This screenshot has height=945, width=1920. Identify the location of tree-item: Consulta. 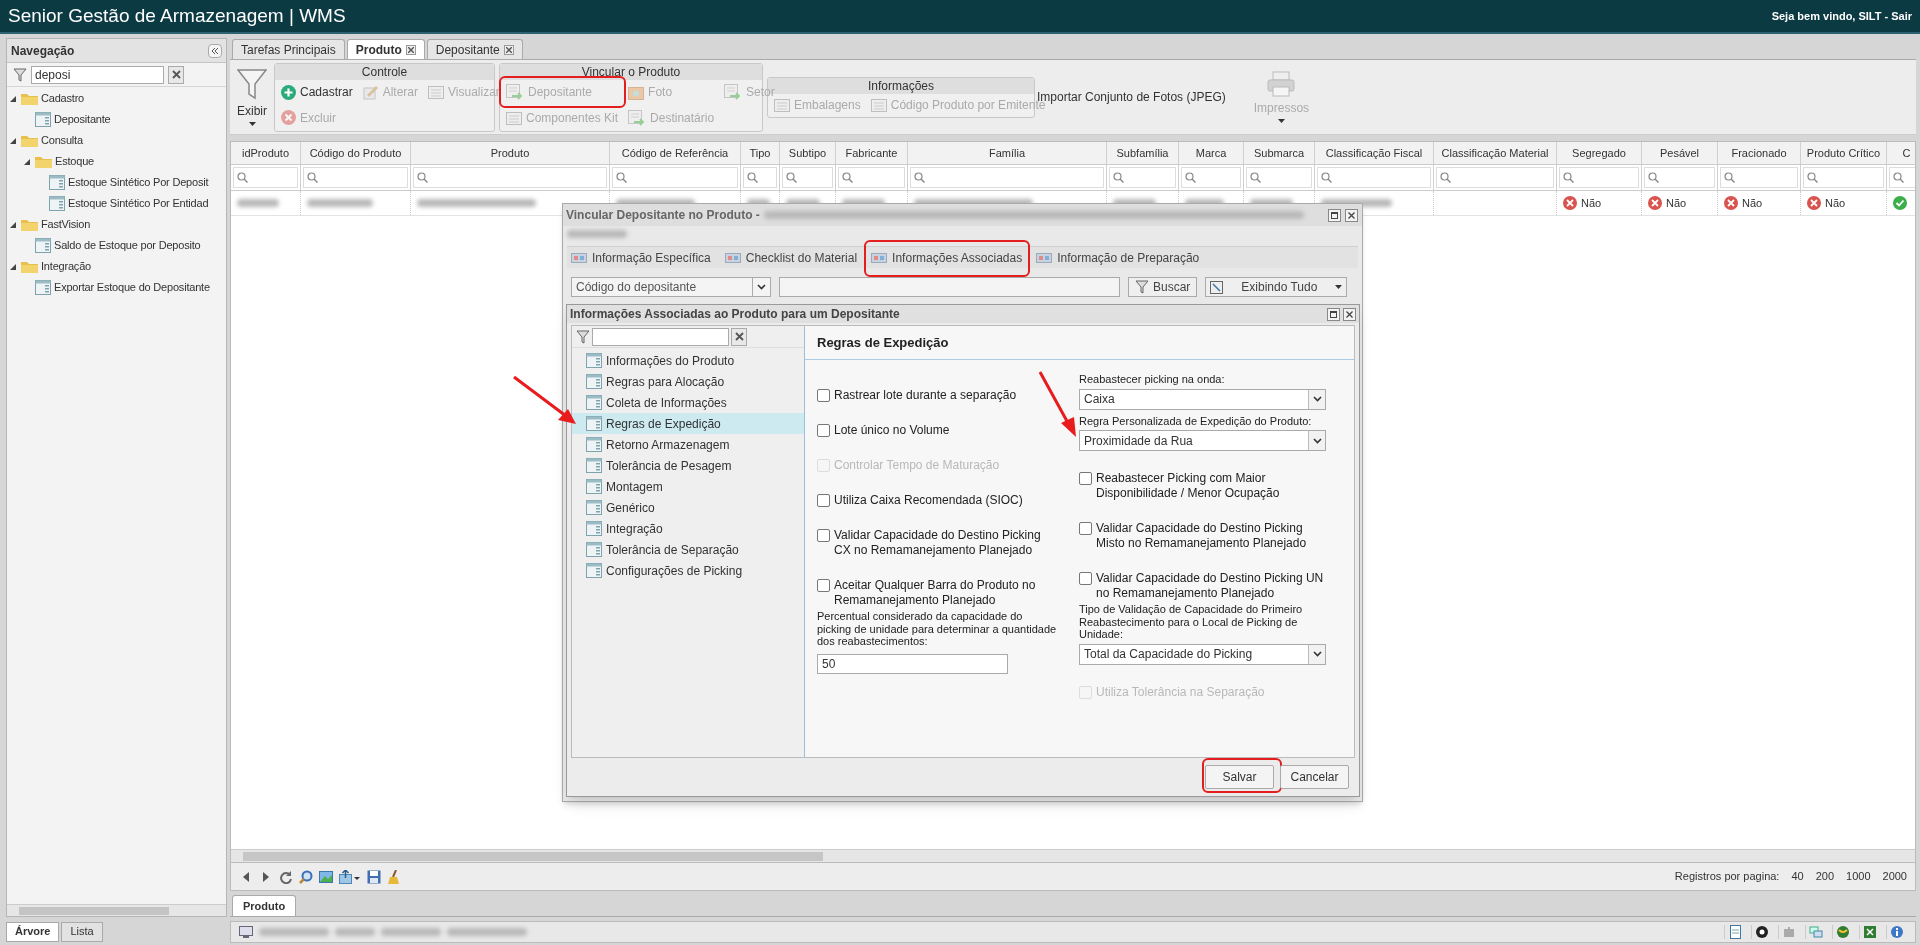
(62, 140).